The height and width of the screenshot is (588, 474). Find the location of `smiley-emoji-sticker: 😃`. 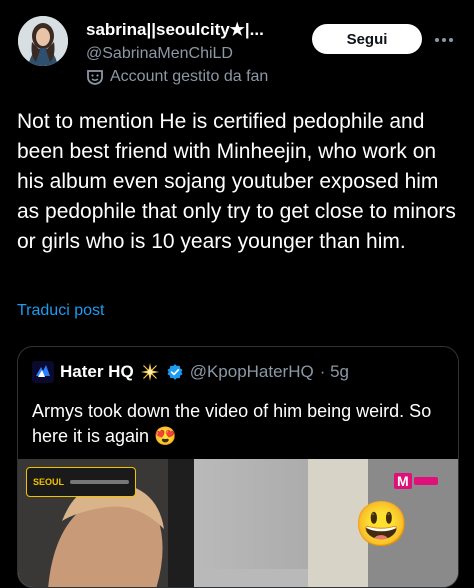

smiley-emoji-sticker: 😃 is located at coordinates (381, 524).